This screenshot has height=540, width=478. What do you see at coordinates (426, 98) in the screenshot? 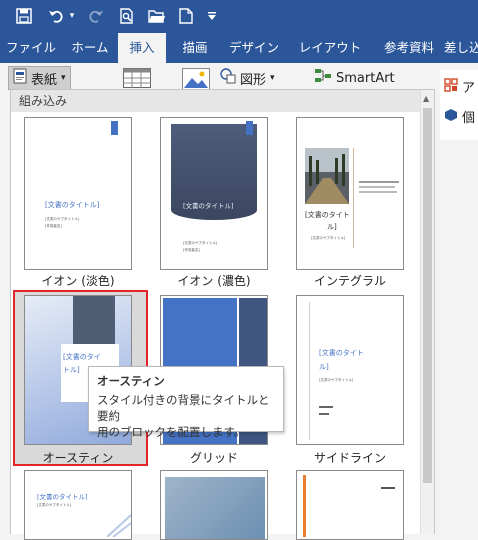
I see `scroll-up-arrow-icon: ▲` at bounding box center [426, 98].